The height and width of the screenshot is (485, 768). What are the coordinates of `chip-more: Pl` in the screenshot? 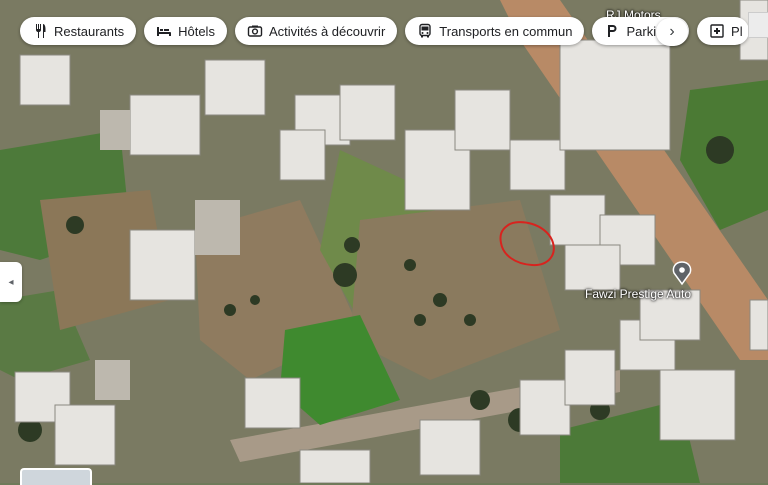 It's located at (723, 31).